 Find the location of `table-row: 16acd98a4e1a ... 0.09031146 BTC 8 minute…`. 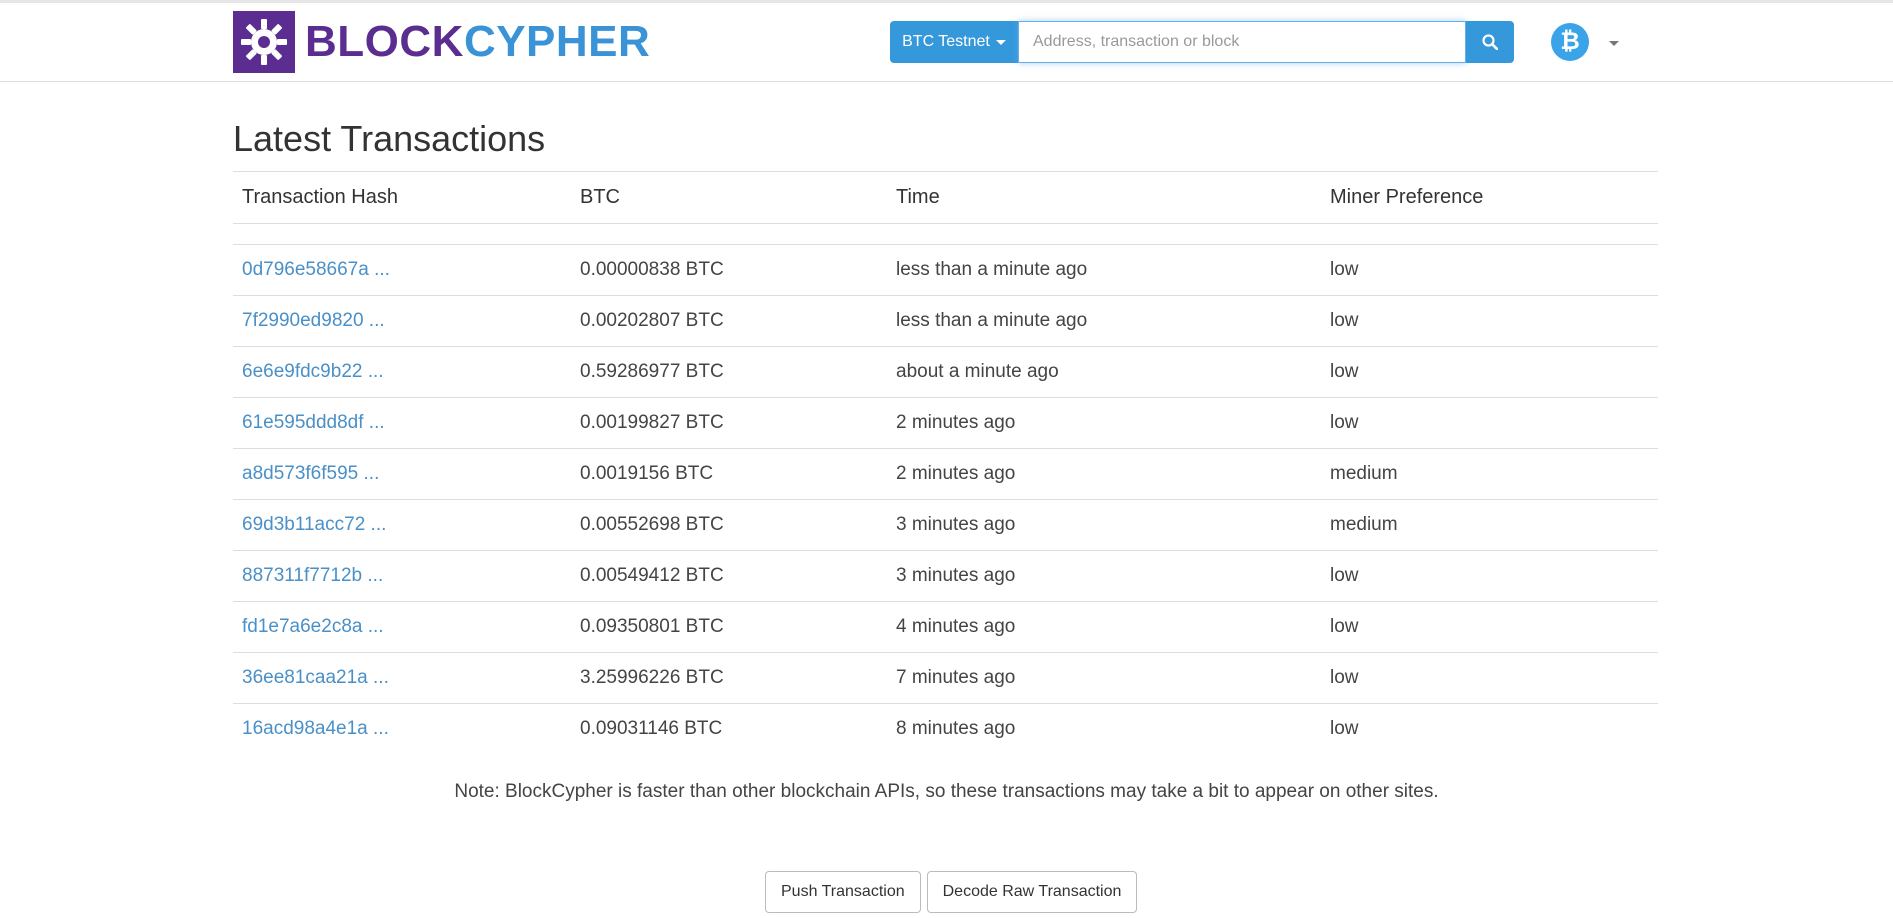

table-row: 16acd98a4e1a ... 0.09031146 BTC 8 minute… is located at coordinates (945, 729).